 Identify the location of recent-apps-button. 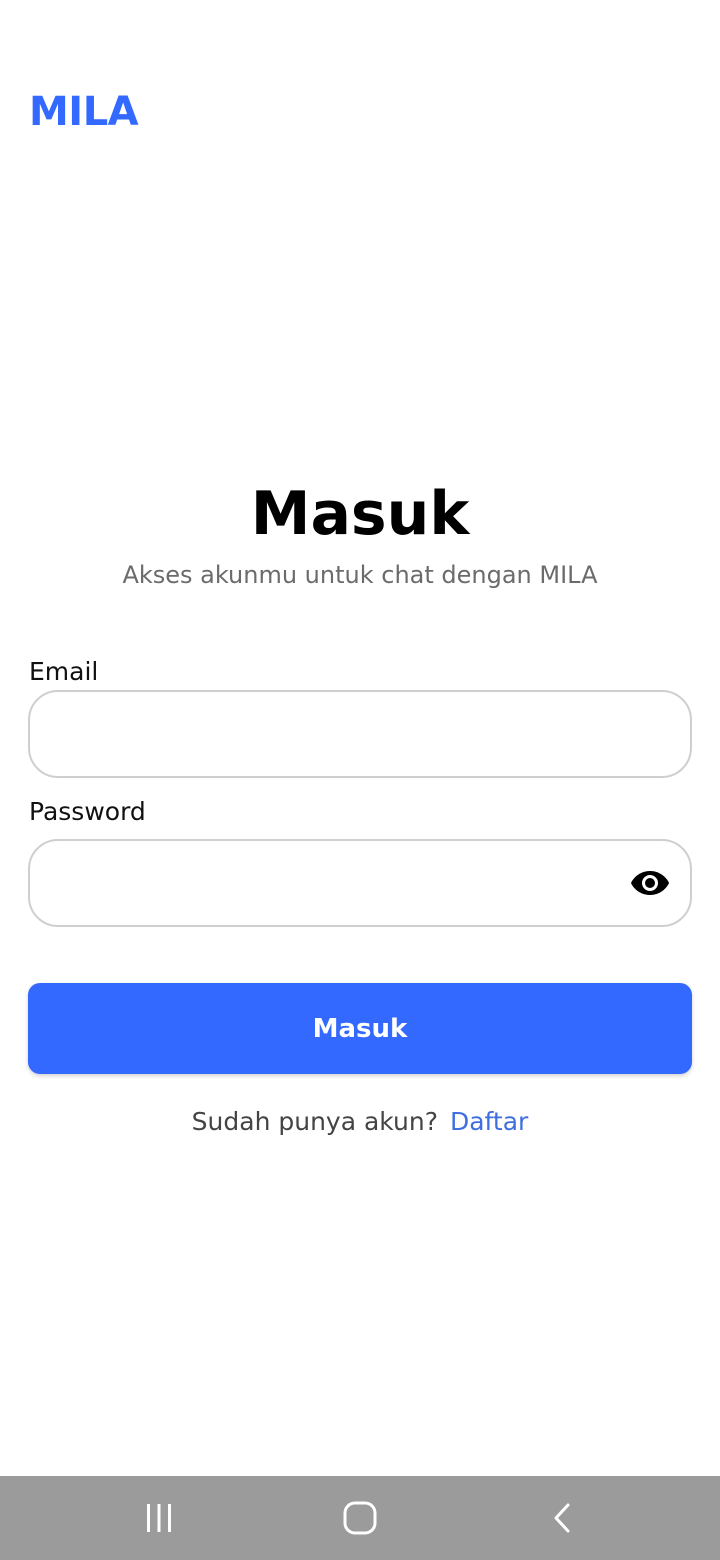
(159, 1518).